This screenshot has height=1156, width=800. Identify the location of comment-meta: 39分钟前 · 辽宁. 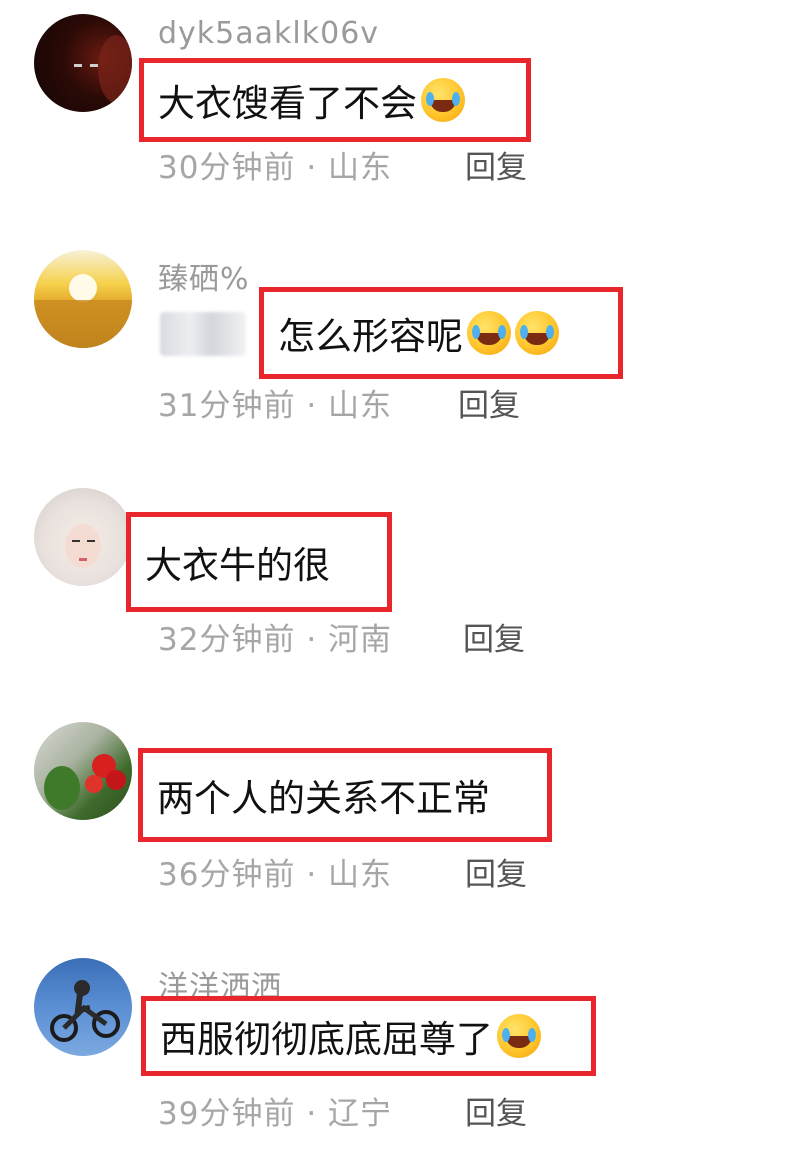
(275, 1110).